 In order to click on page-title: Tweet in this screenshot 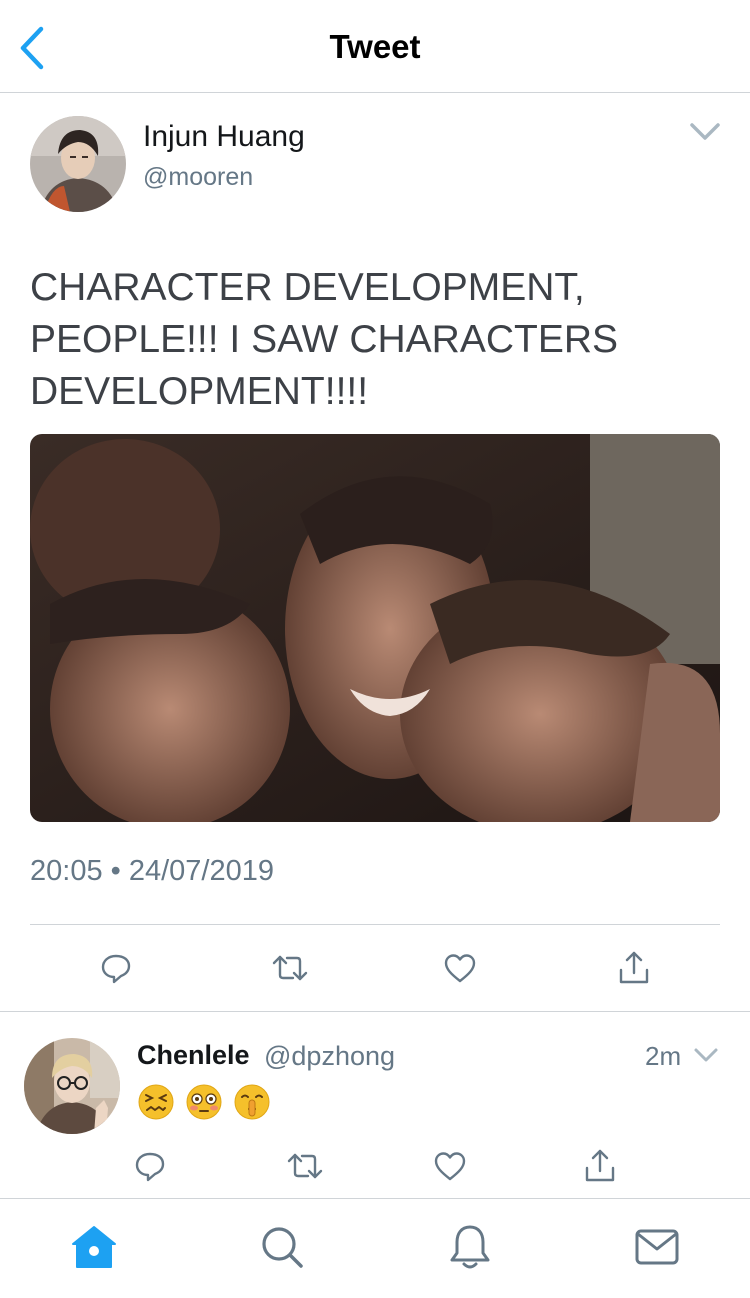, I will do `click(375, 46)`.